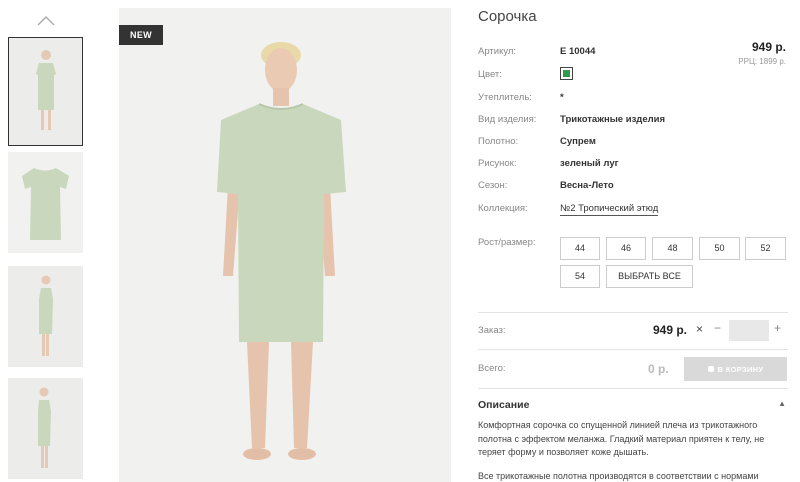 The image size is (800, 482). I want to click on size-label: Рост/размер:, so click(507, 242).